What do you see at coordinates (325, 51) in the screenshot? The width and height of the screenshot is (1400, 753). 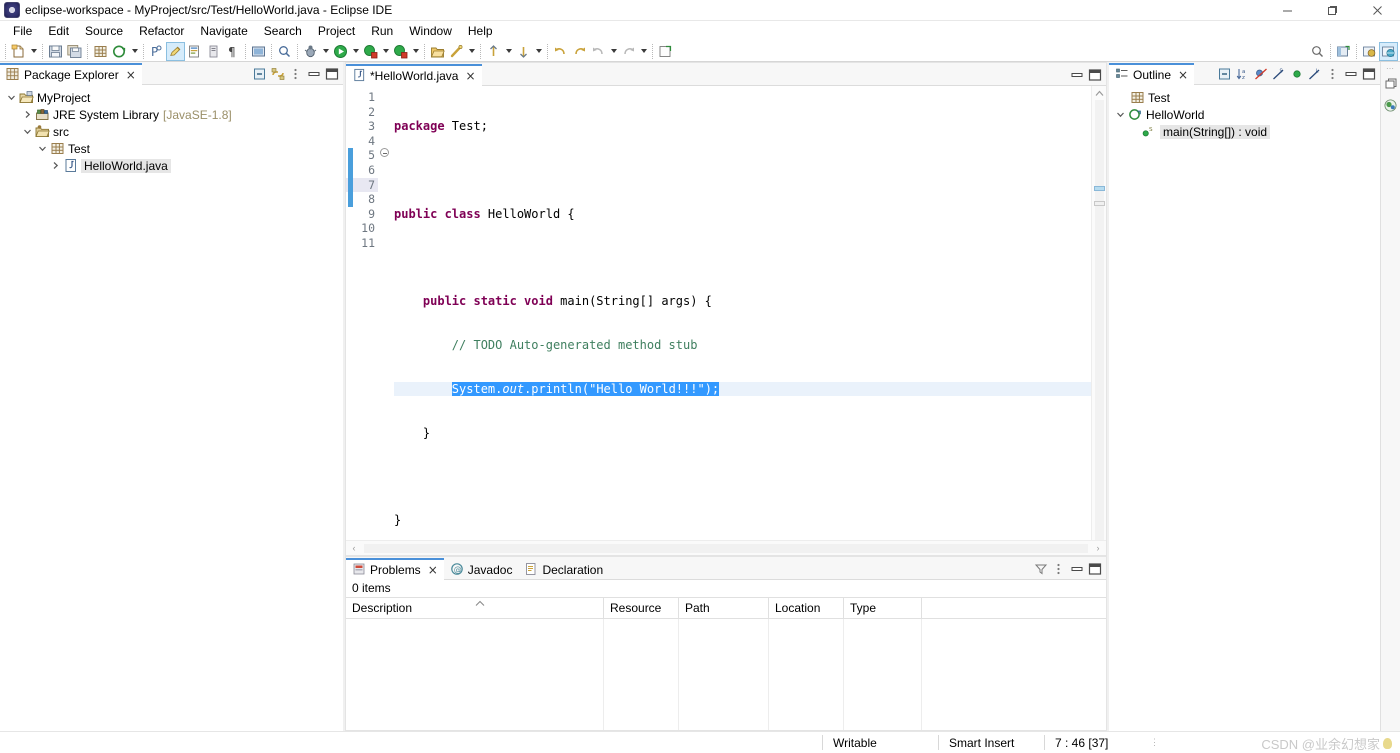 I see `debug-dropdown` at bounding box center [325, 51].